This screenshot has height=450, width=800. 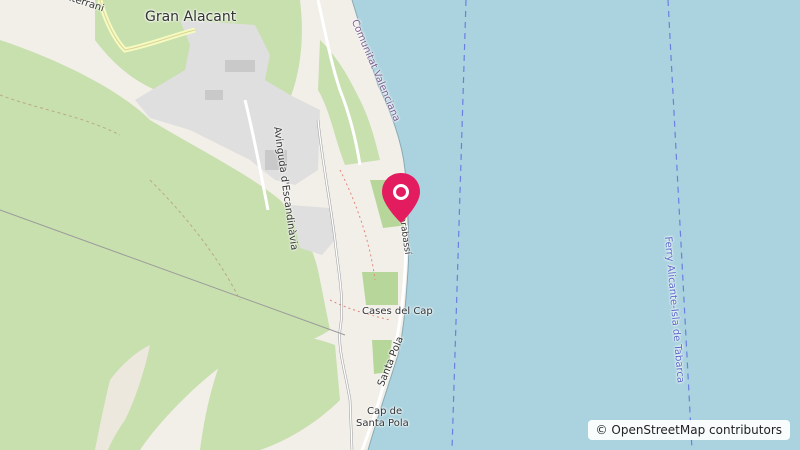 I want to click on map-label-cases-del-cap: Cases del Cap, so click(x=397, y=311).